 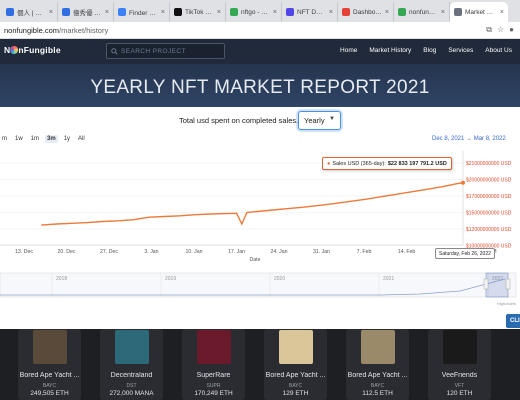 I want to click on navigator-left-handle, so click(x=486, y=284).